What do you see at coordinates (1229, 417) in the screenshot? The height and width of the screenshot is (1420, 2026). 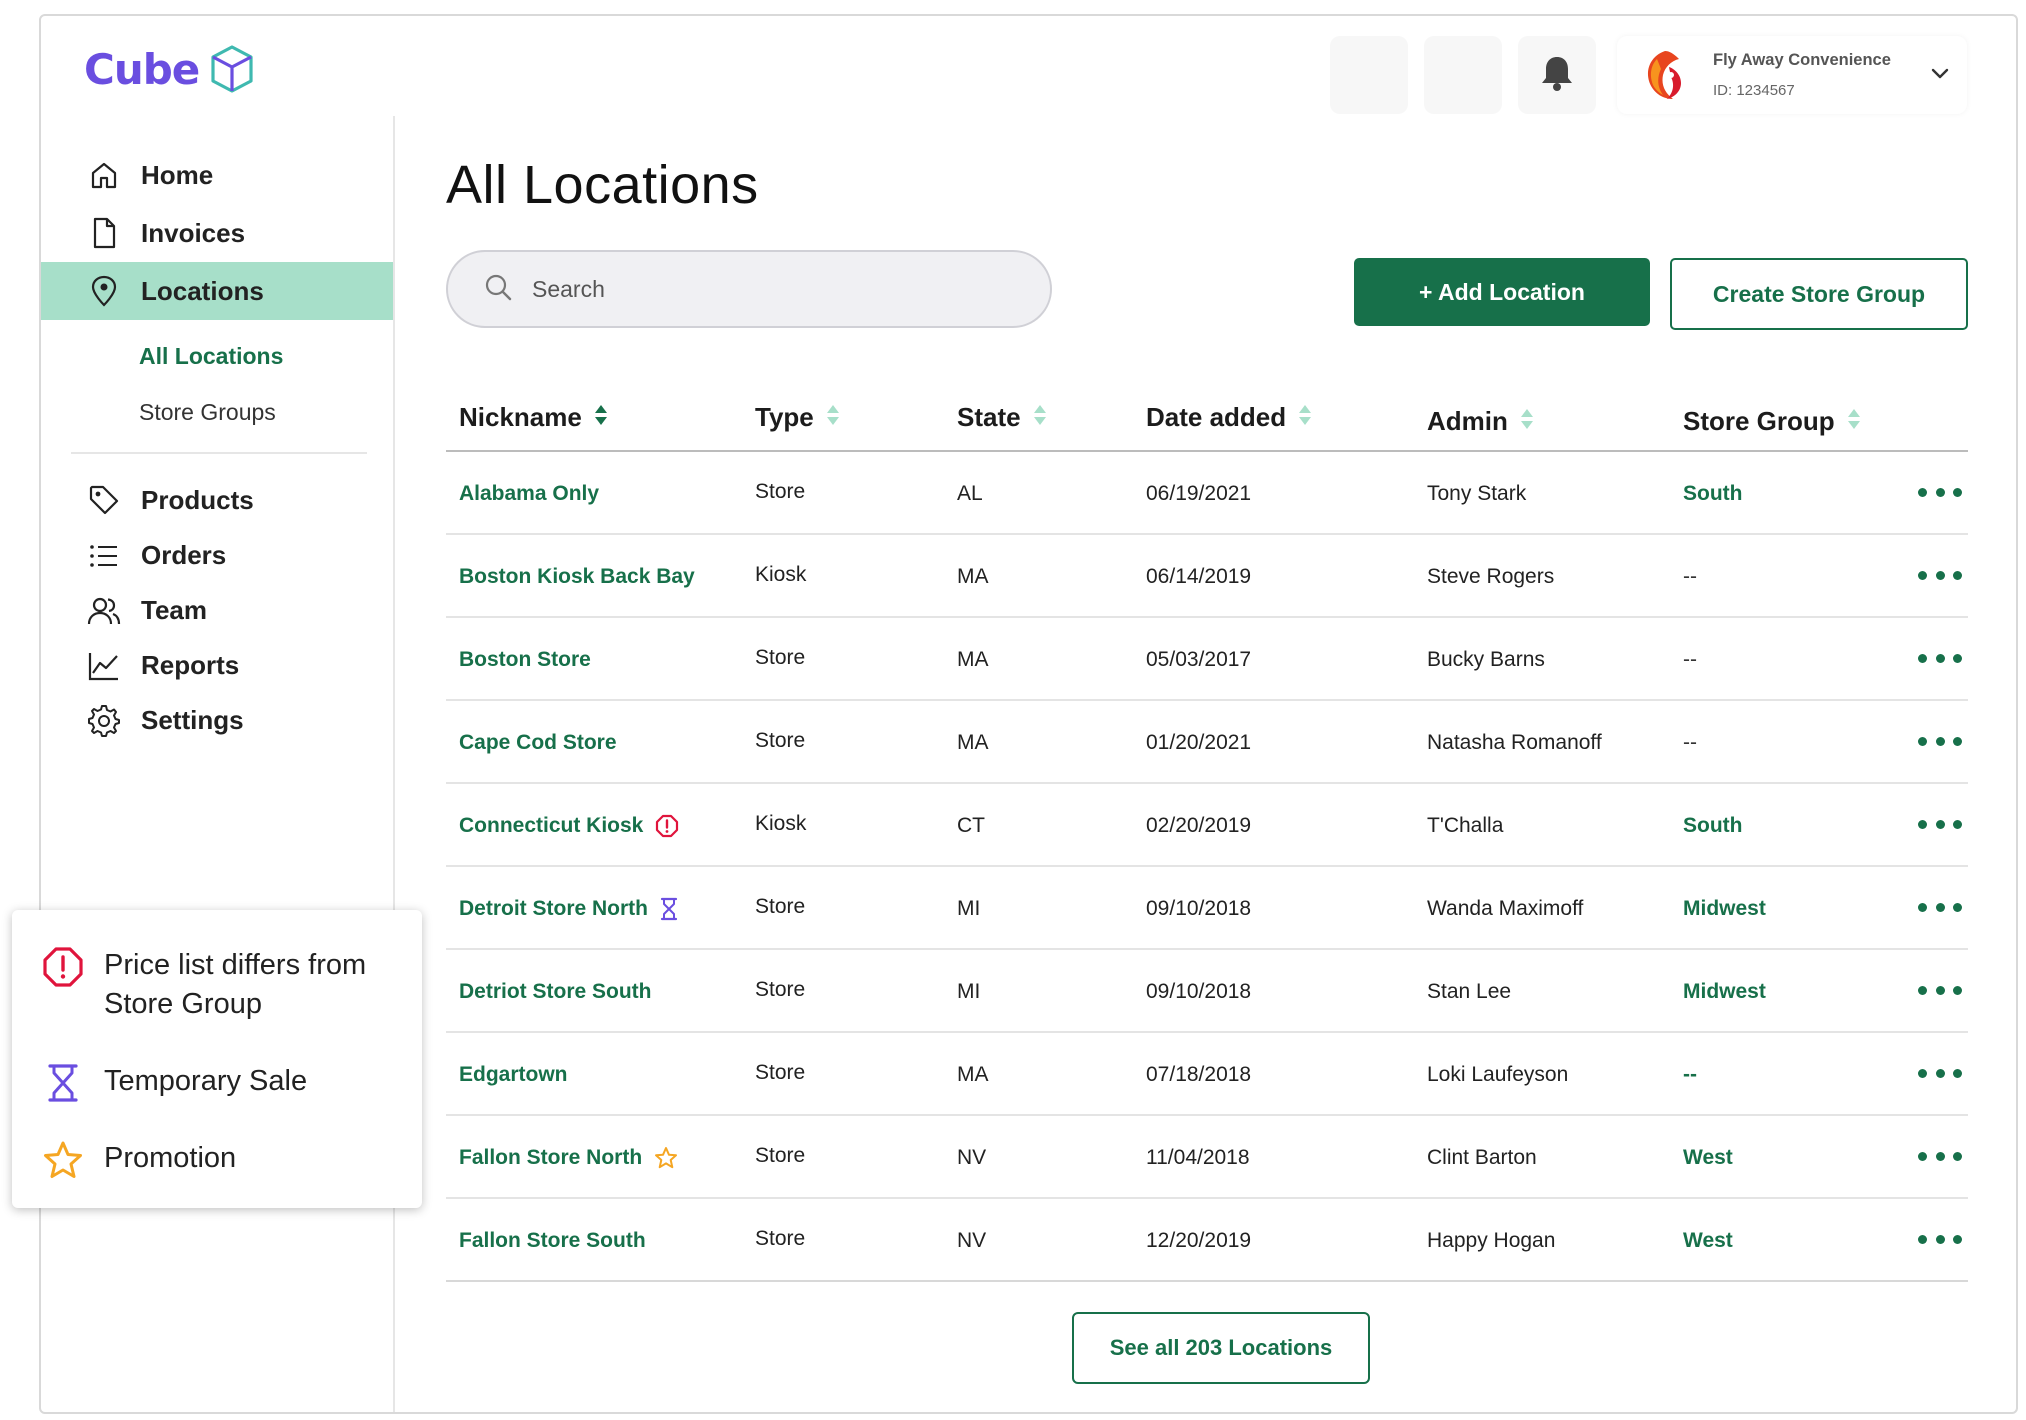 I see `column-header-date-added: Date added` at bounding box center [1229, 417].